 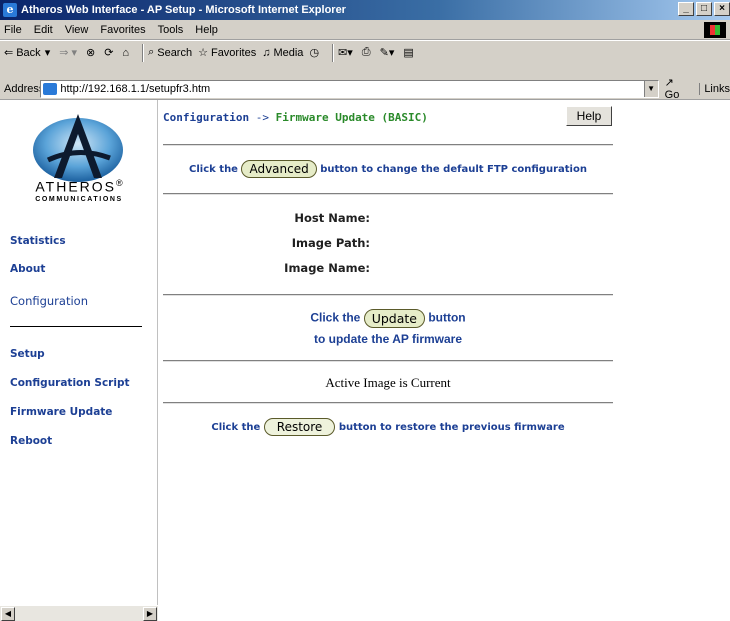 I want to click on sidebar-item-about: About, so click(x=27, y=269).